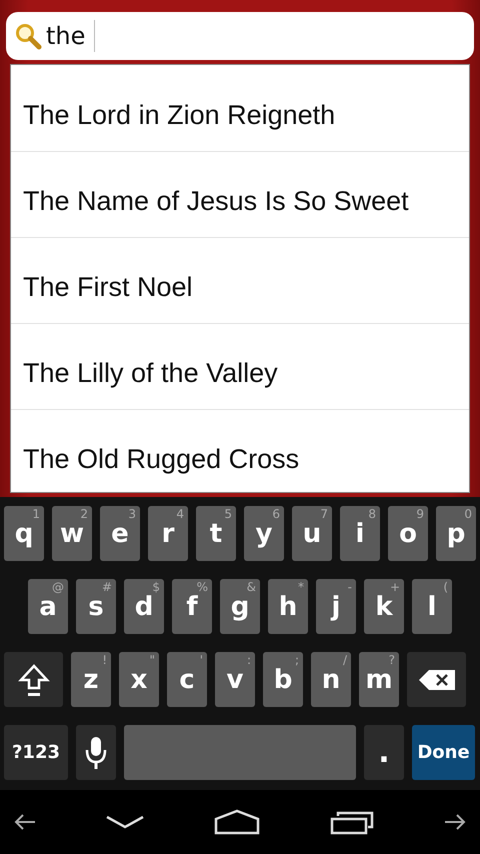 The width and height of the screenshot is (480, 854). I want to click on suggestion-item: The Name of Jesus Is So Sweet, so click(240, 194).